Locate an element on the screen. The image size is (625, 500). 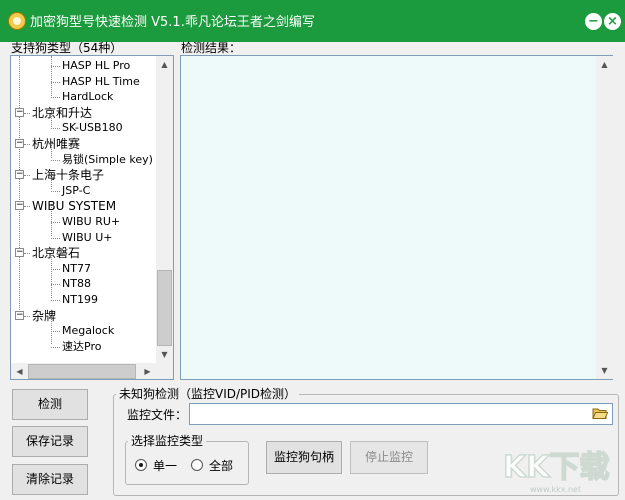
results-label: 检测结果： is located at coordinates (211, 48).